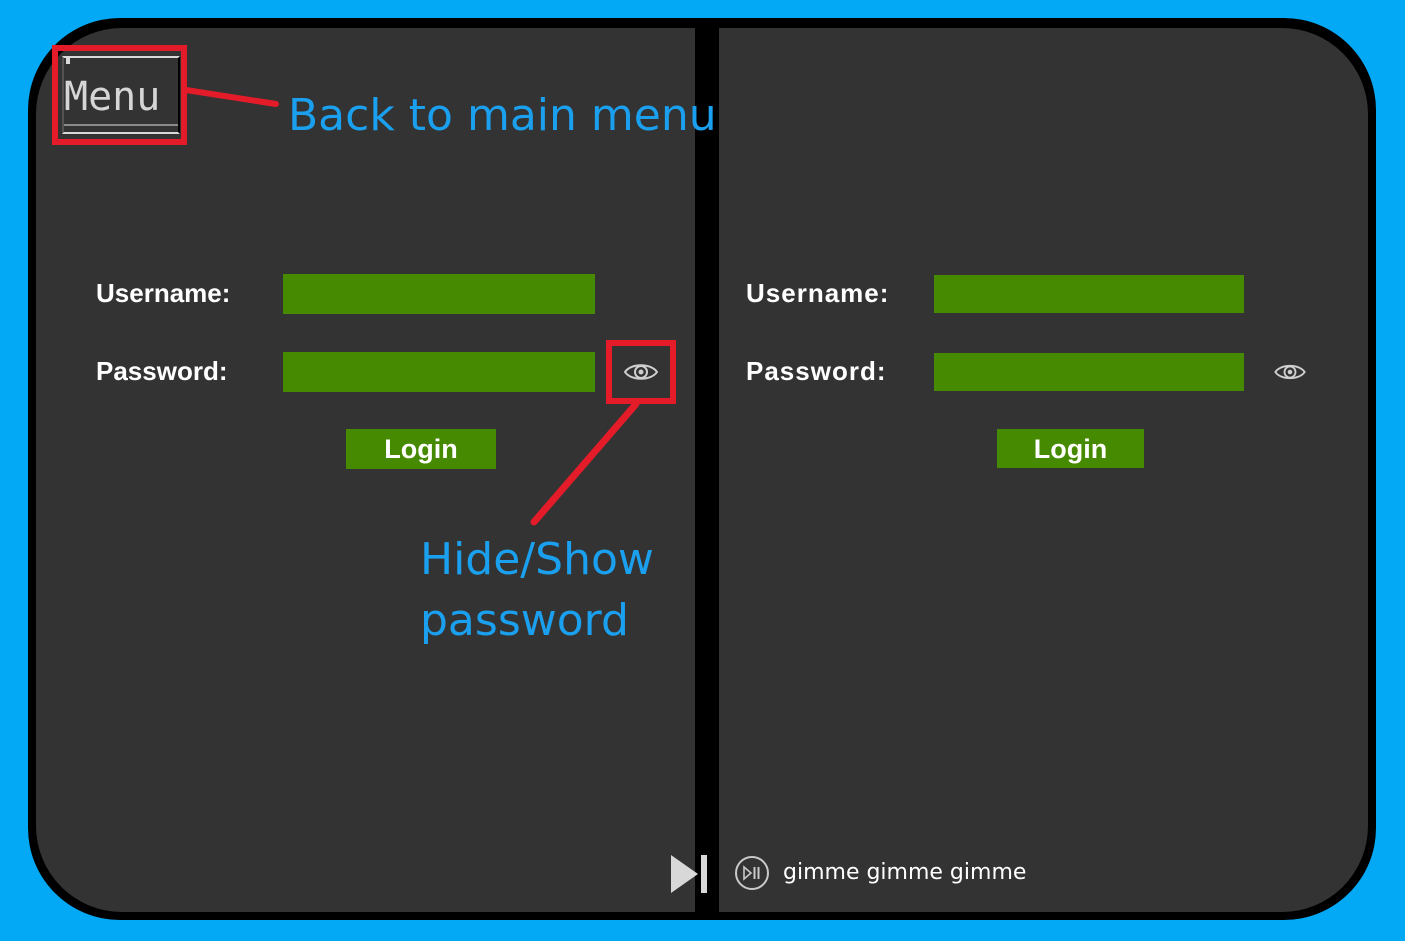  What do you see at coordinates (439, 372) in the screenshot?
I see `left-password-input` at bounding box center [439, 372].